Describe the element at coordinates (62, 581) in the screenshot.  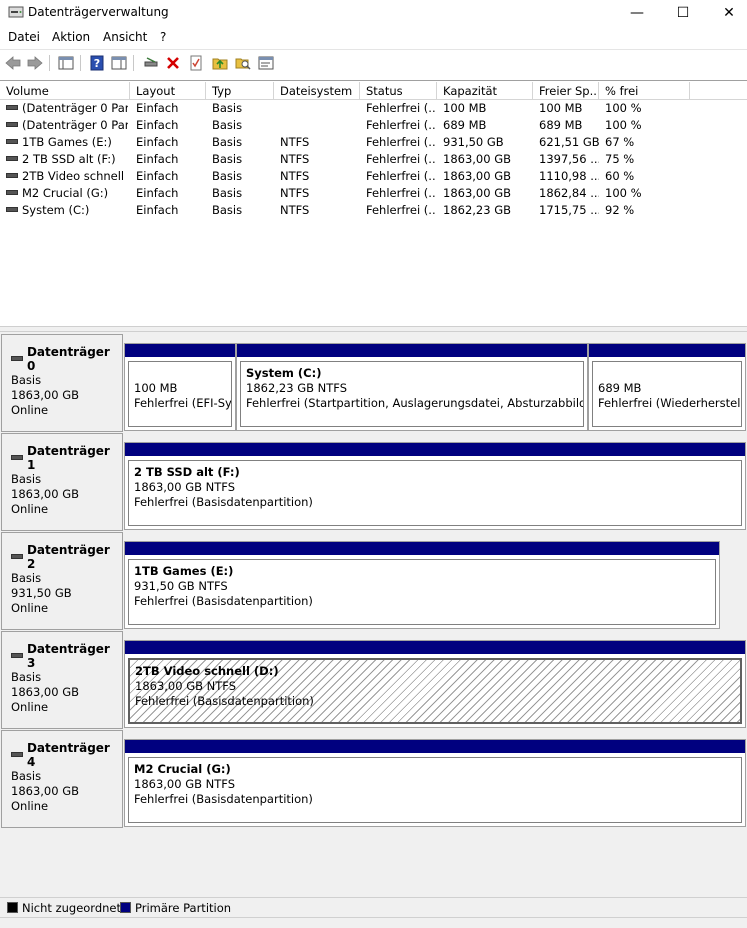
I see `disk-label: Datenträger 2 Basis 931,50 GB Online` at that location.